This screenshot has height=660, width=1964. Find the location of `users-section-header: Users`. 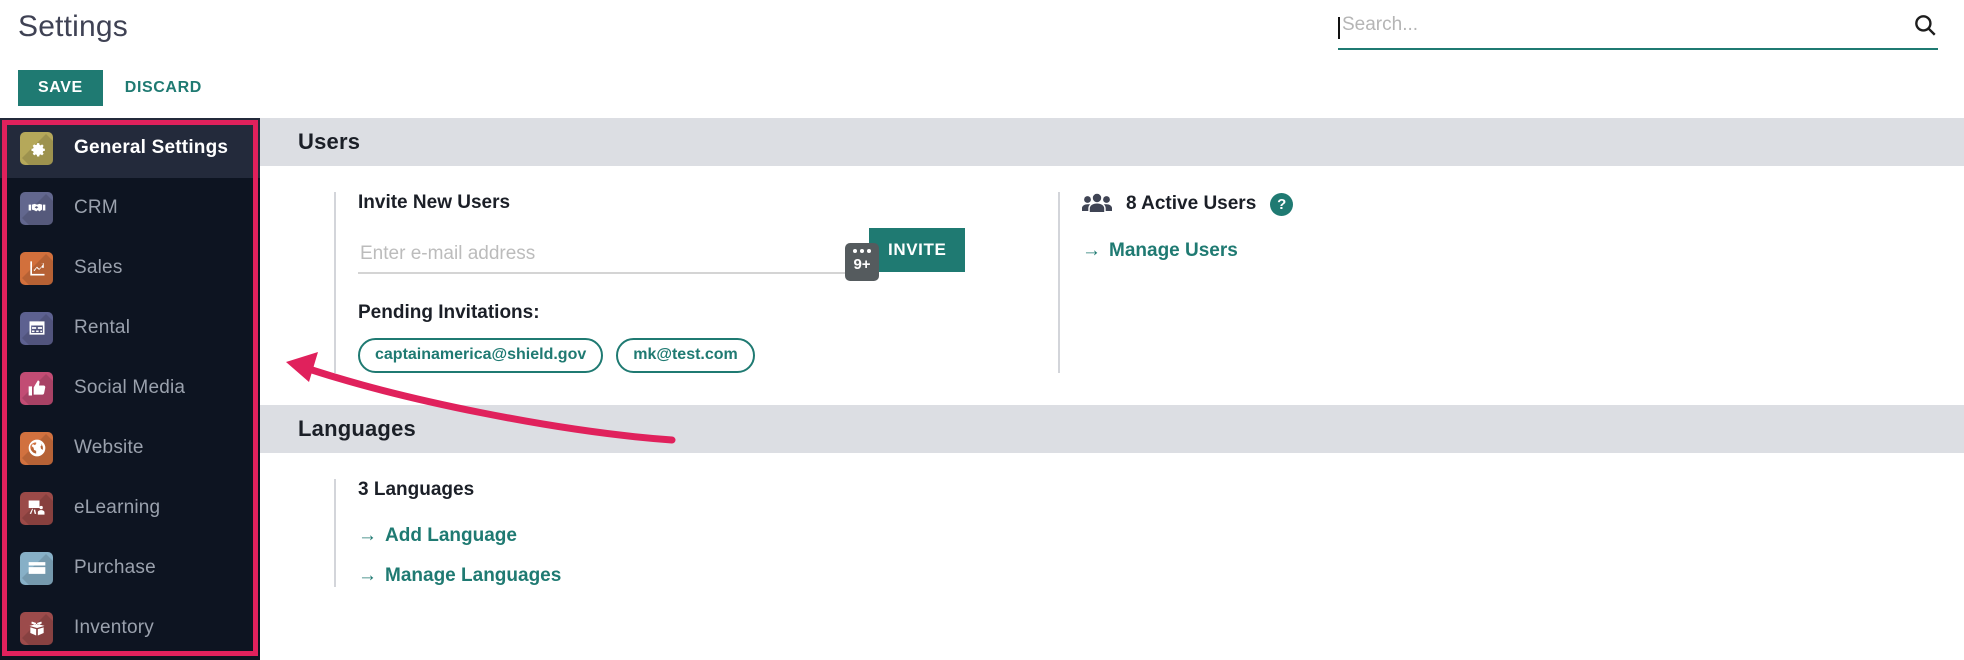

users-section-header: Users is located at coordinates (1112, 142).